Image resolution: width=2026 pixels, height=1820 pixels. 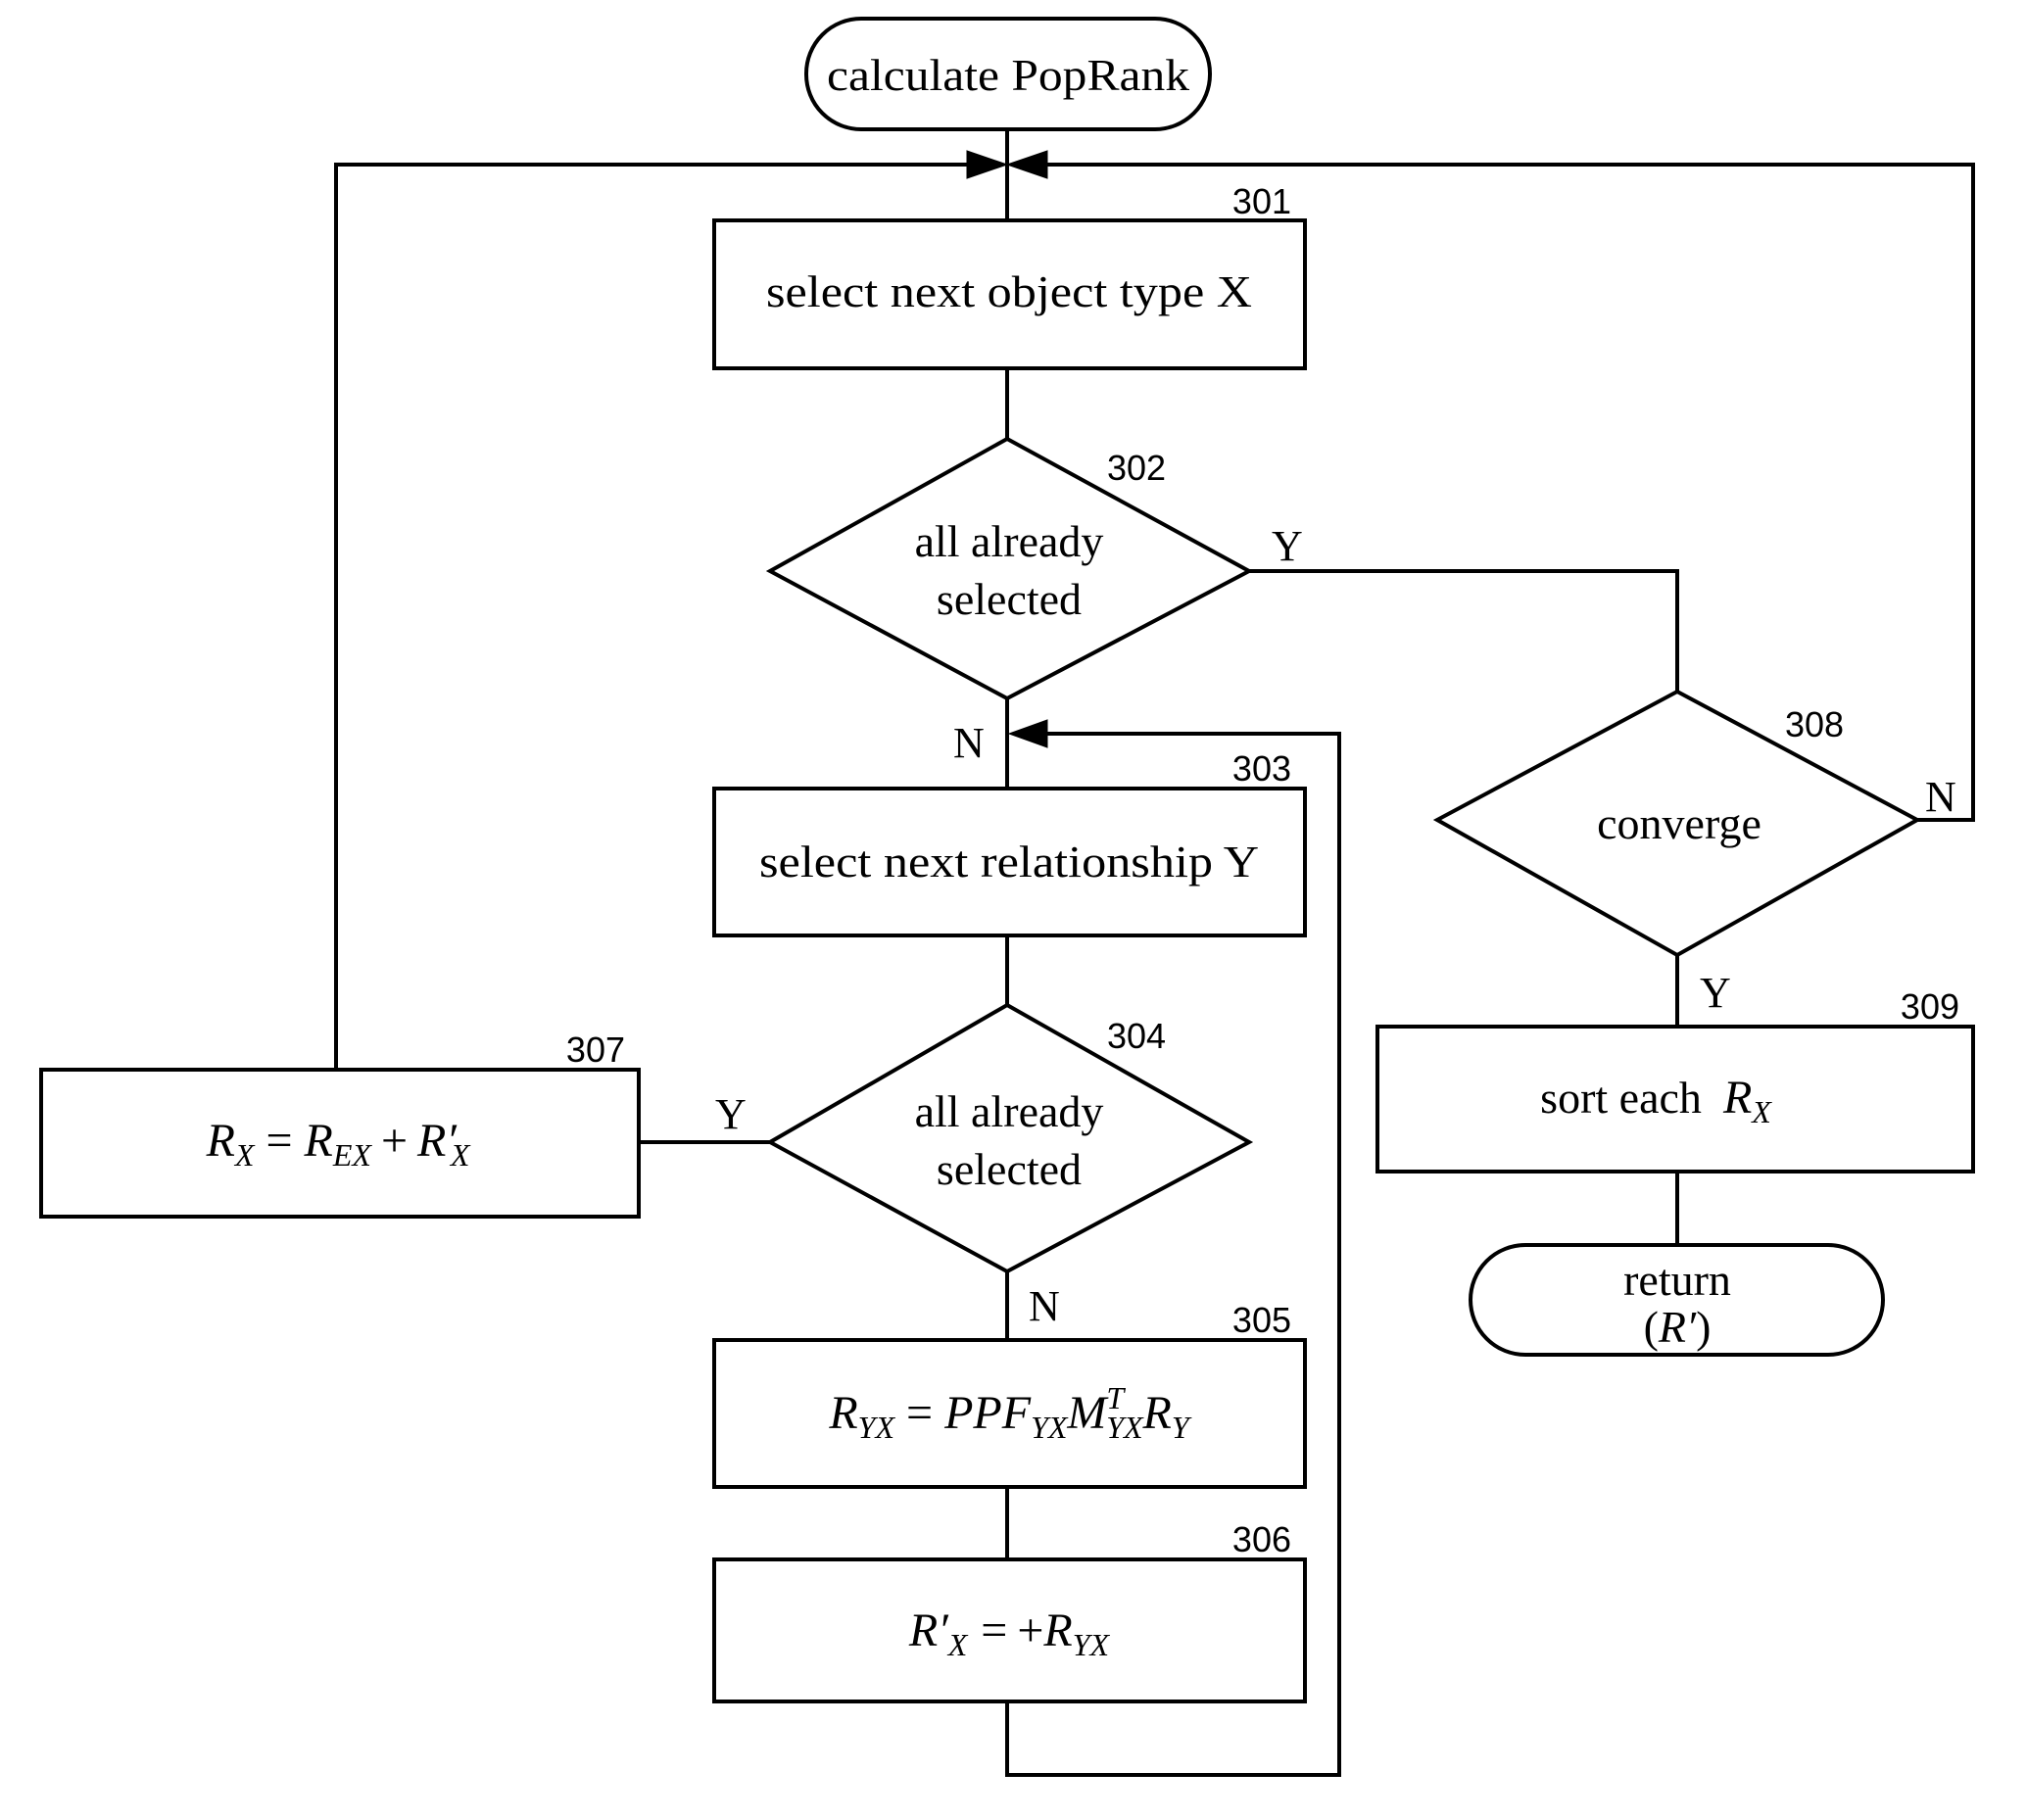 I want to click on node-304: 304 all already selected Y N, so click(x=985, y=1166).